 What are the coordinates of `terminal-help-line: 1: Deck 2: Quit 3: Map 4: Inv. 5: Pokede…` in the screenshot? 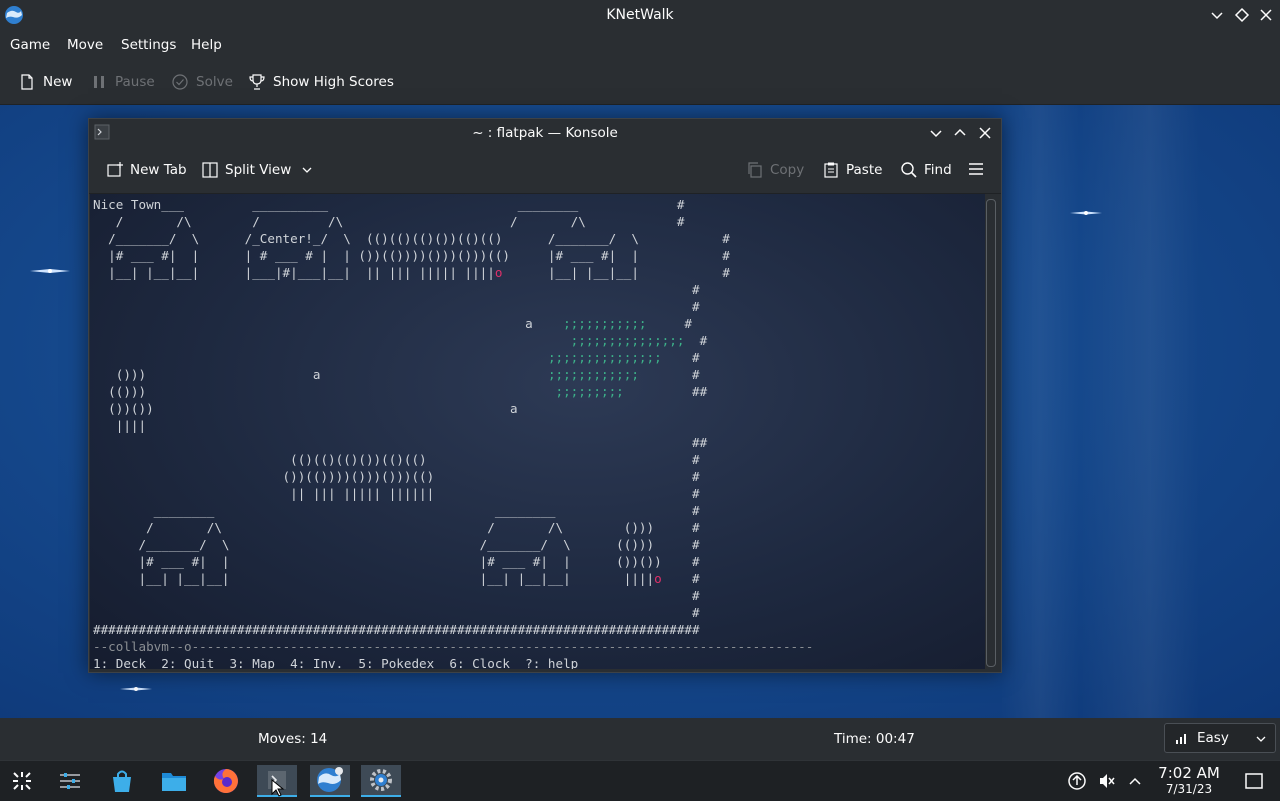 It's located at (336, 662).